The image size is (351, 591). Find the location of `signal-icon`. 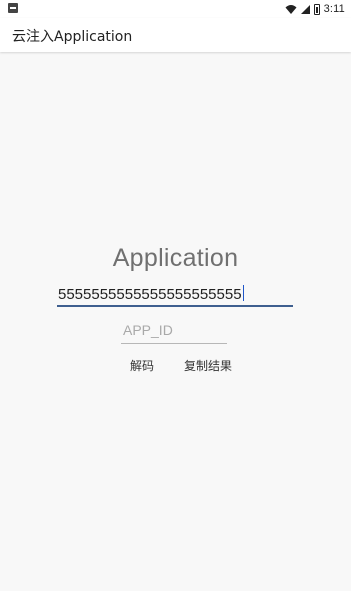

signal-icon is located at coordinates (305, 9).